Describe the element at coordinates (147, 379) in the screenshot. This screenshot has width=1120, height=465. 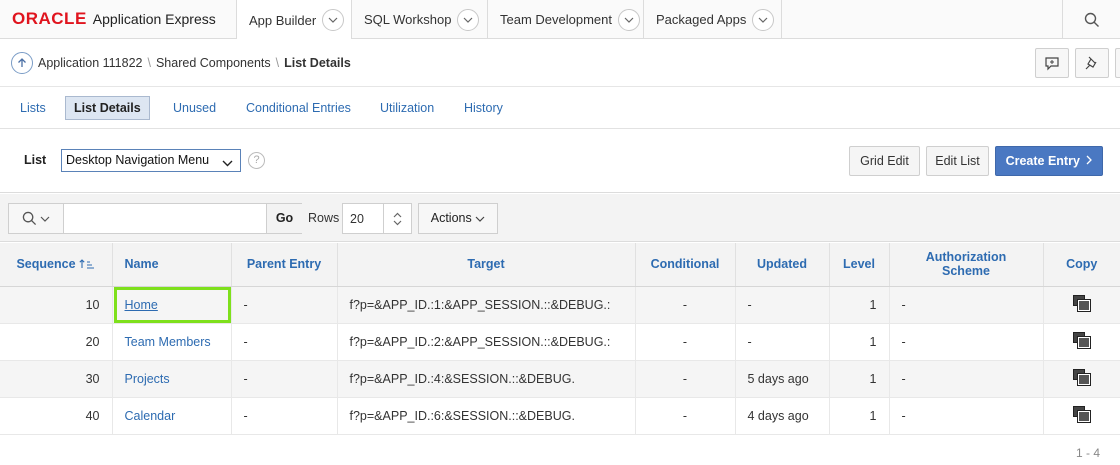
I see `entry-link-projects: Projects` at that location.